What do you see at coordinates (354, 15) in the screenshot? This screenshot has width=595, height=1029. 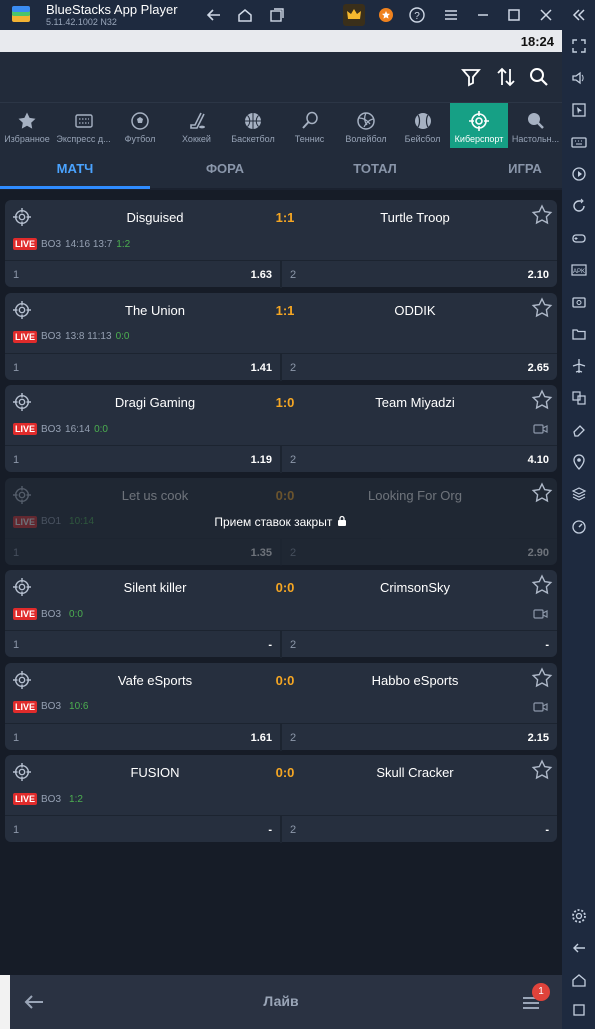 I see `crown-icon` at bounding box center [354, 15].